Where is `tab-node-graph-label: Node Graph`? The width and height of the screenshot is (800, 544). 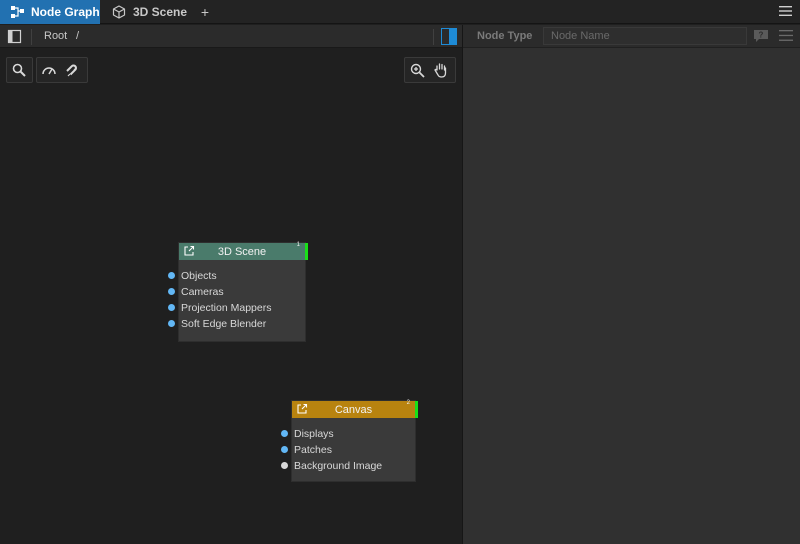 tab-node-graph-label: Node Graph is located at coordinates (65, 12).